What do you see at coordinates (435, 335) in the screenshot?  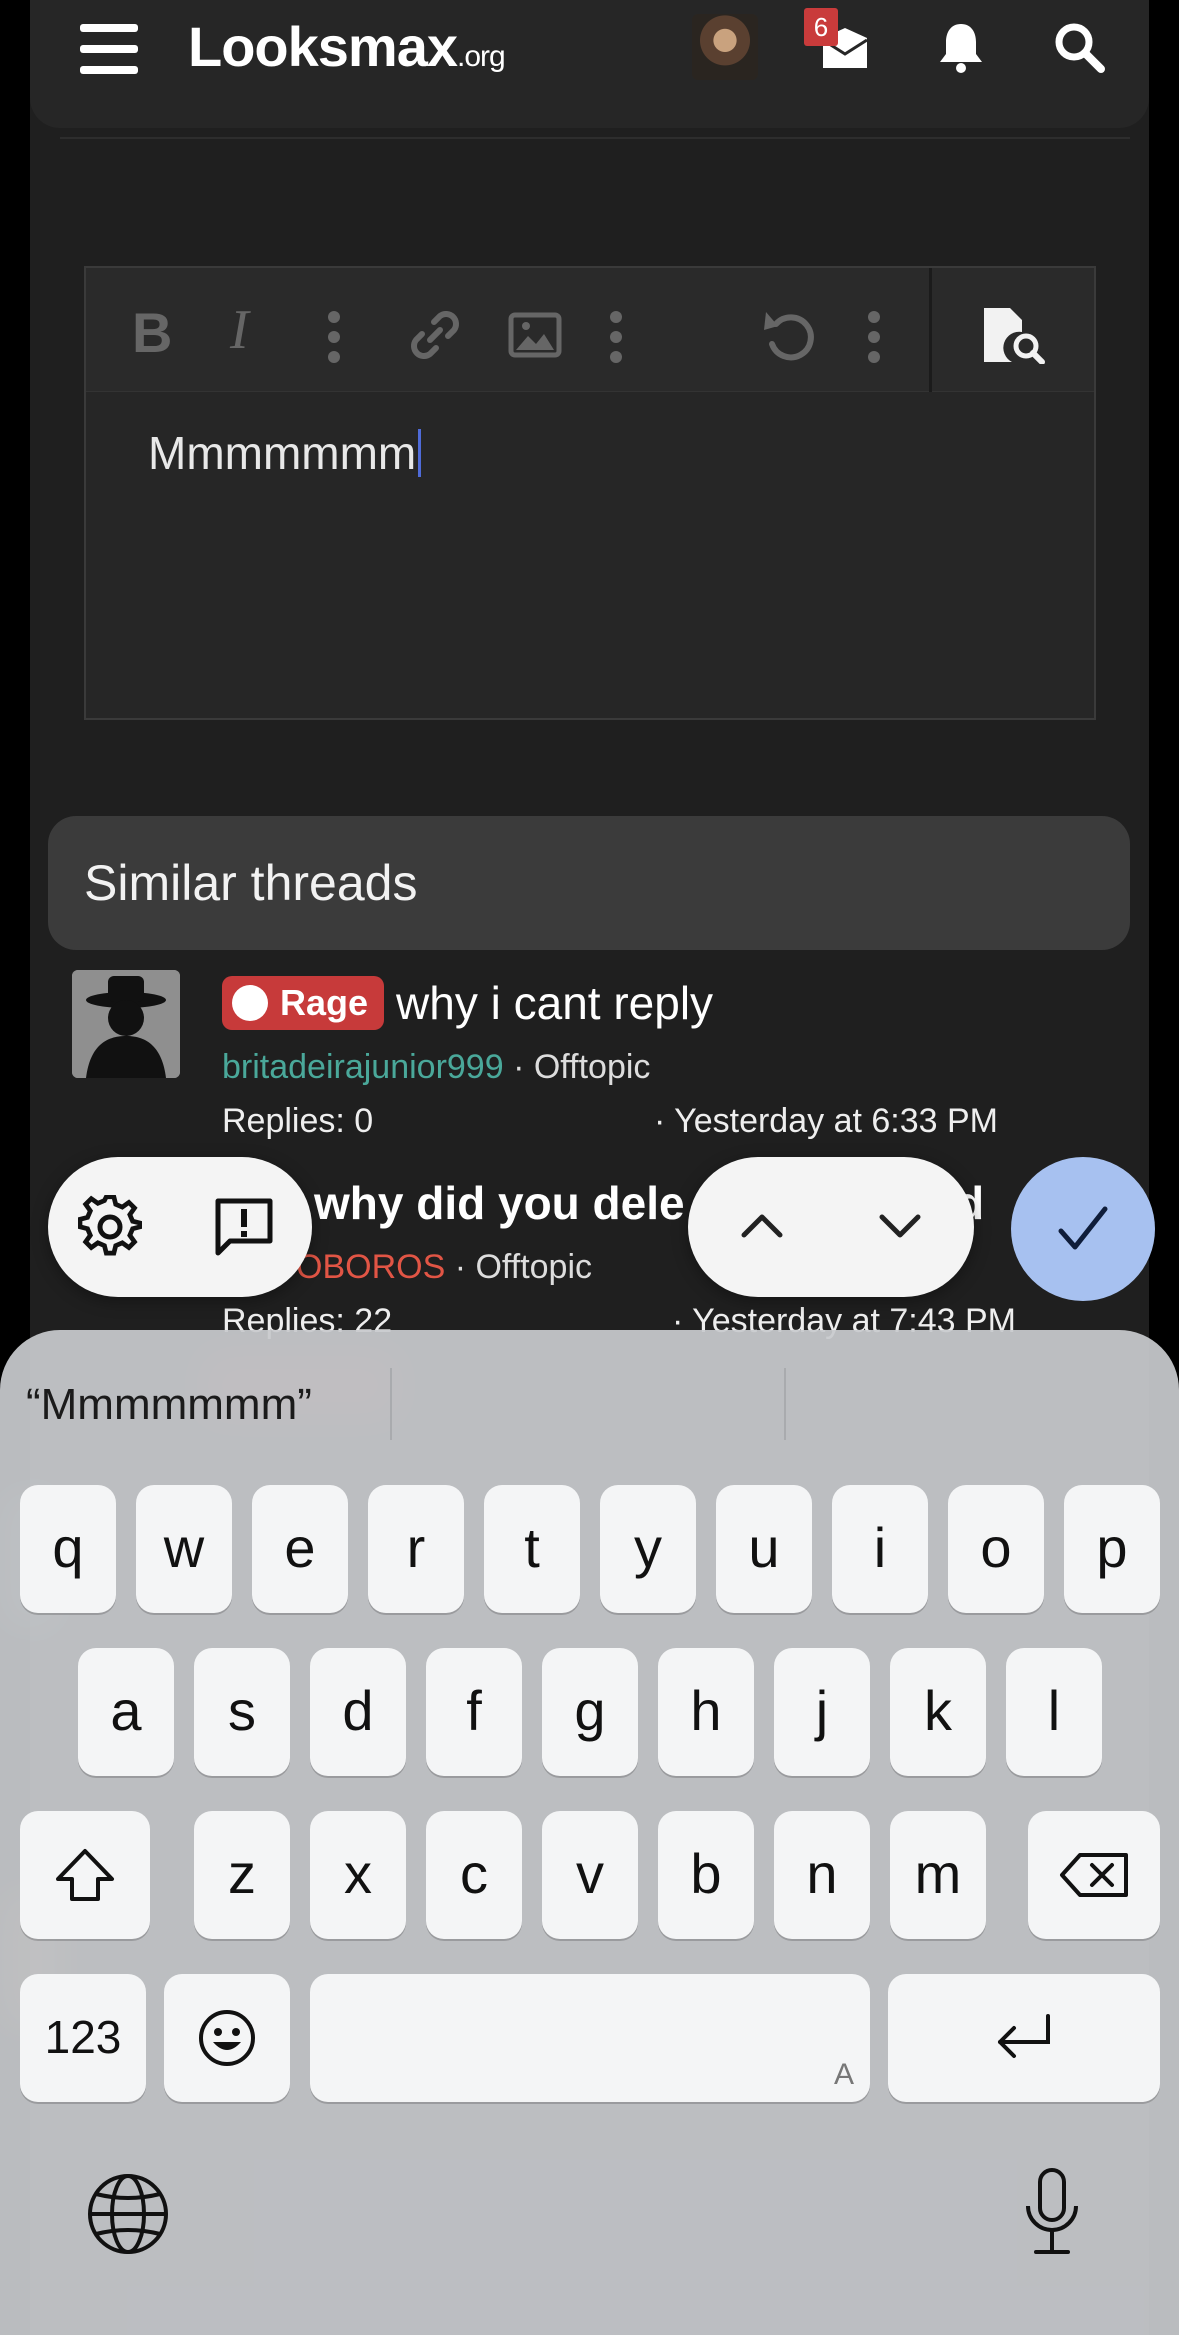 I see `link-icon` at bounding box center [435, 335].